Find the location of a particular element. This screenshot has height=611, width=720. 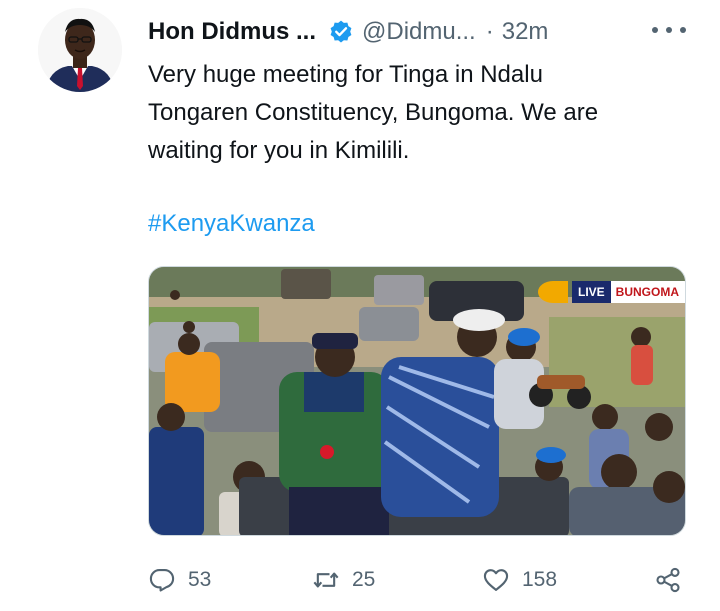

verified-badge-icon is located at coordinates (341, 31).